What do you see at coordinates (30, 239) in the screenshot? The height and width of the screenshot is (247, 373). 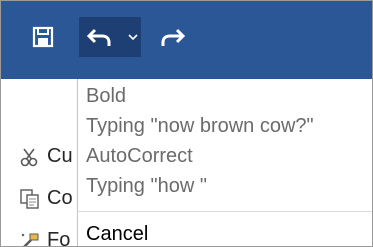 I see `format-painter-icon` at bounding box center [30, 239].